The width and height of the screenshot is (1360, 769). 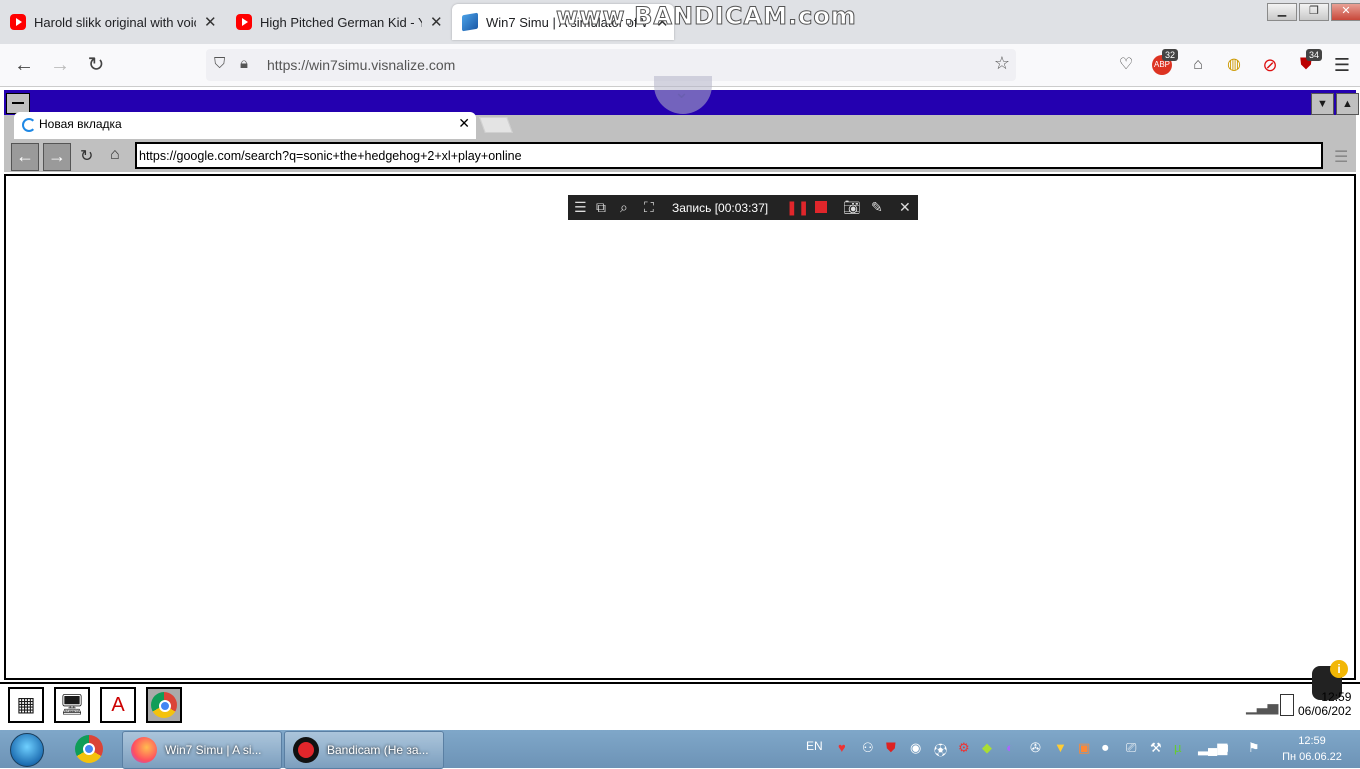 I want to click on camera-icon: 📷︎, so click(x=852, y=207).